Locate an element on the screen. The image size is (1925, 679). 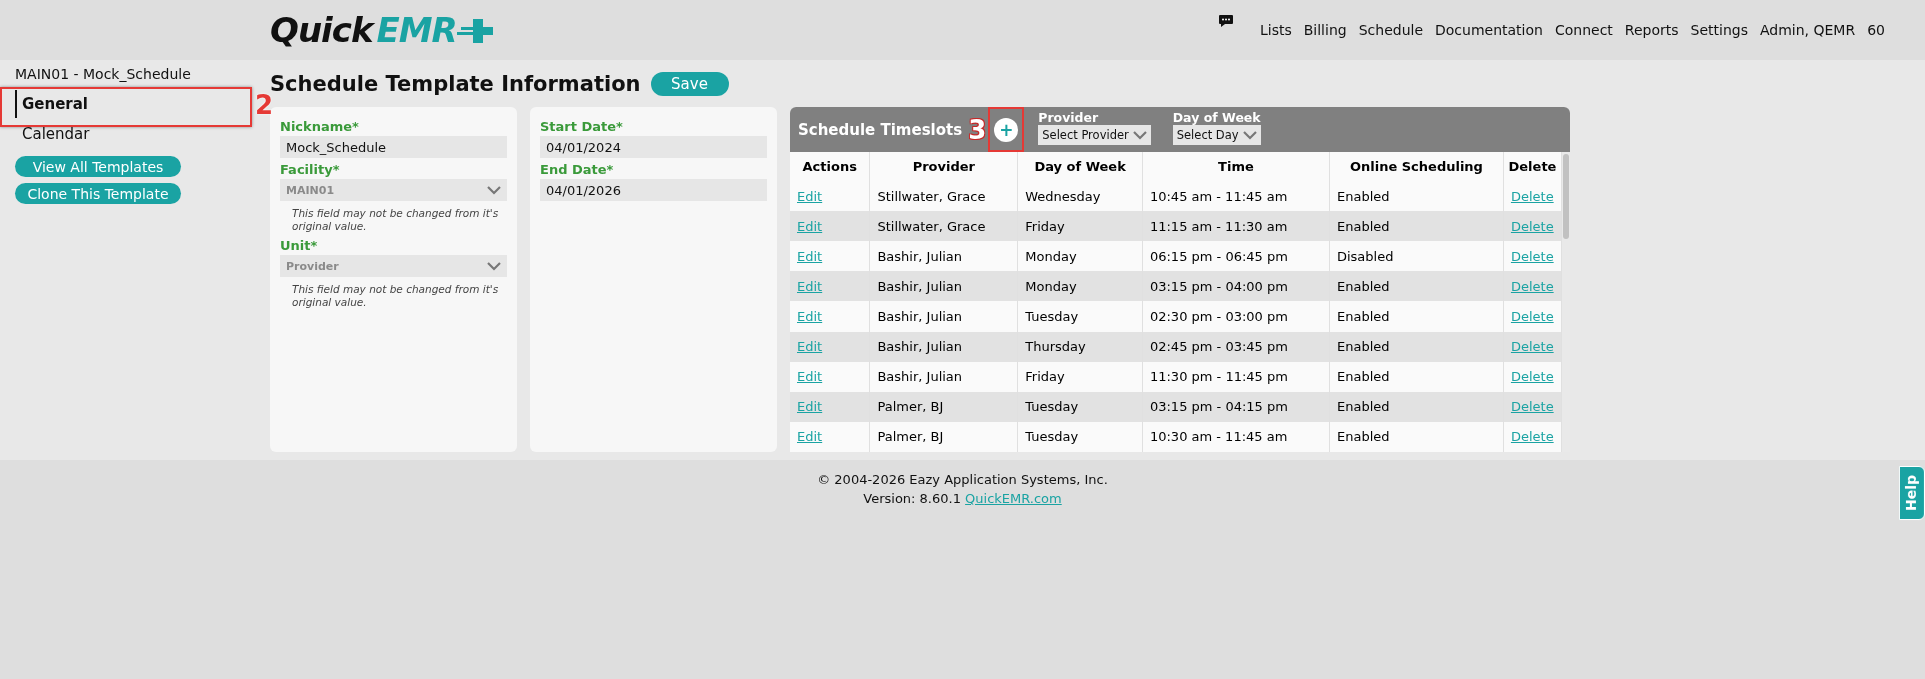
help-tab: Help is located at coordinates (1912, 493).